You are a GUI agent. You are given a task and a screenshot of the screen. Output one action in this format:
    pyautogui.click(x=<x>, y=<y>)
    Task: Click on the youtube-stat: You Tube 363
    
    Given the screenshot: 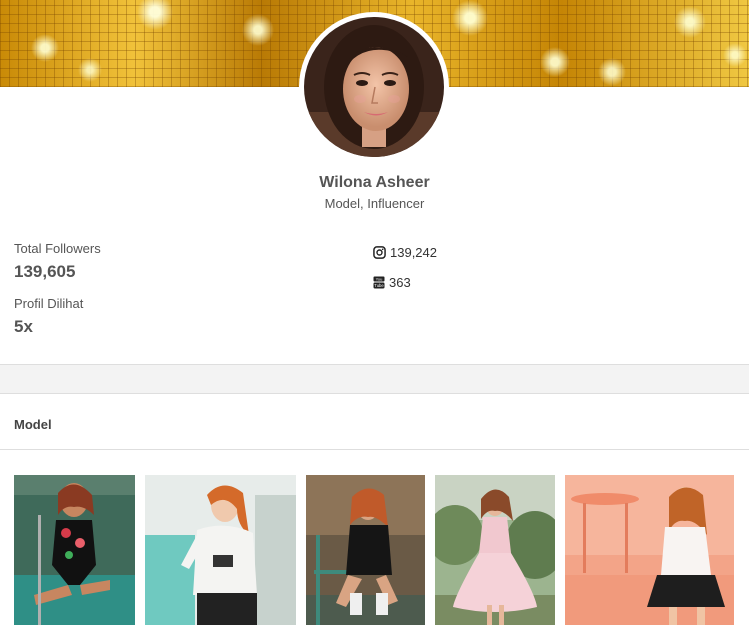 What is the action you would take?
    pyautogui.click(x=392, y=282)
    